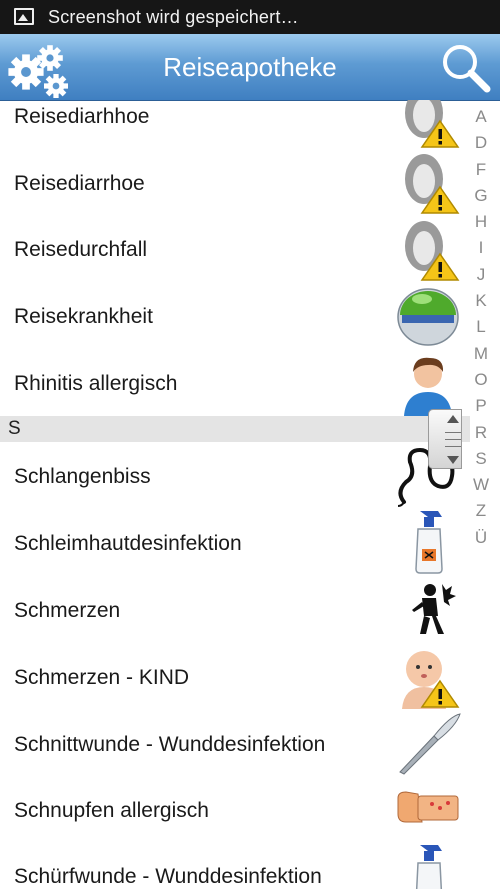 The width and height of the screenshot is (500, 889). Describe the element at coordinates (453, 419) in the screenshot. I see `scroll-up-arrow-icon` at that location.